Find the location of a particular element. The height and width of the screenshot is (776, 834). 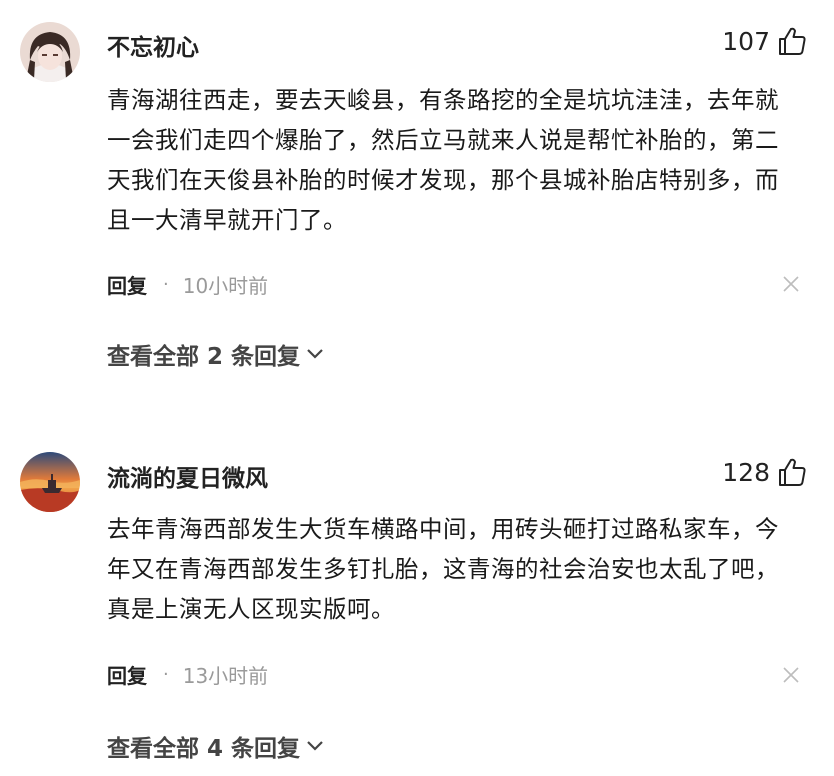

like-count: 128 is located at coordinates (746, 472).